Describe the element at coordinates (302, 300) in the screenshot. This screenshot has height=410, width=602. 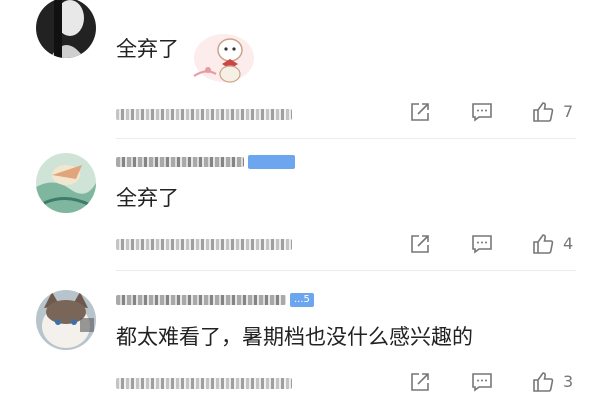
I see `user-badge: ...5` at that location.